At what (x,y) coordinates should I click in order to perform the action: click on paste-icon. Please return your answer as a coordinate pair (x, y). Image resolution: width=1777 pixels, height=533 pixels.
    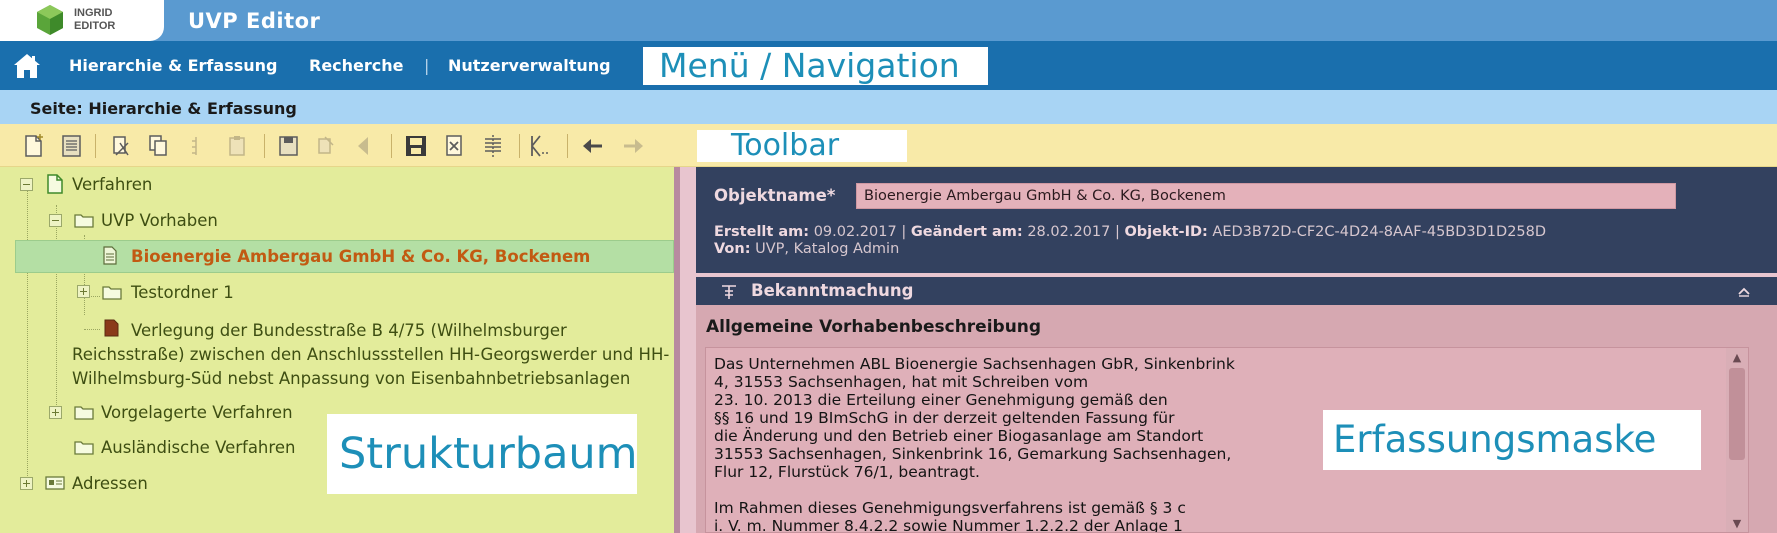
    Looking at the image, I should click on (237, 146).